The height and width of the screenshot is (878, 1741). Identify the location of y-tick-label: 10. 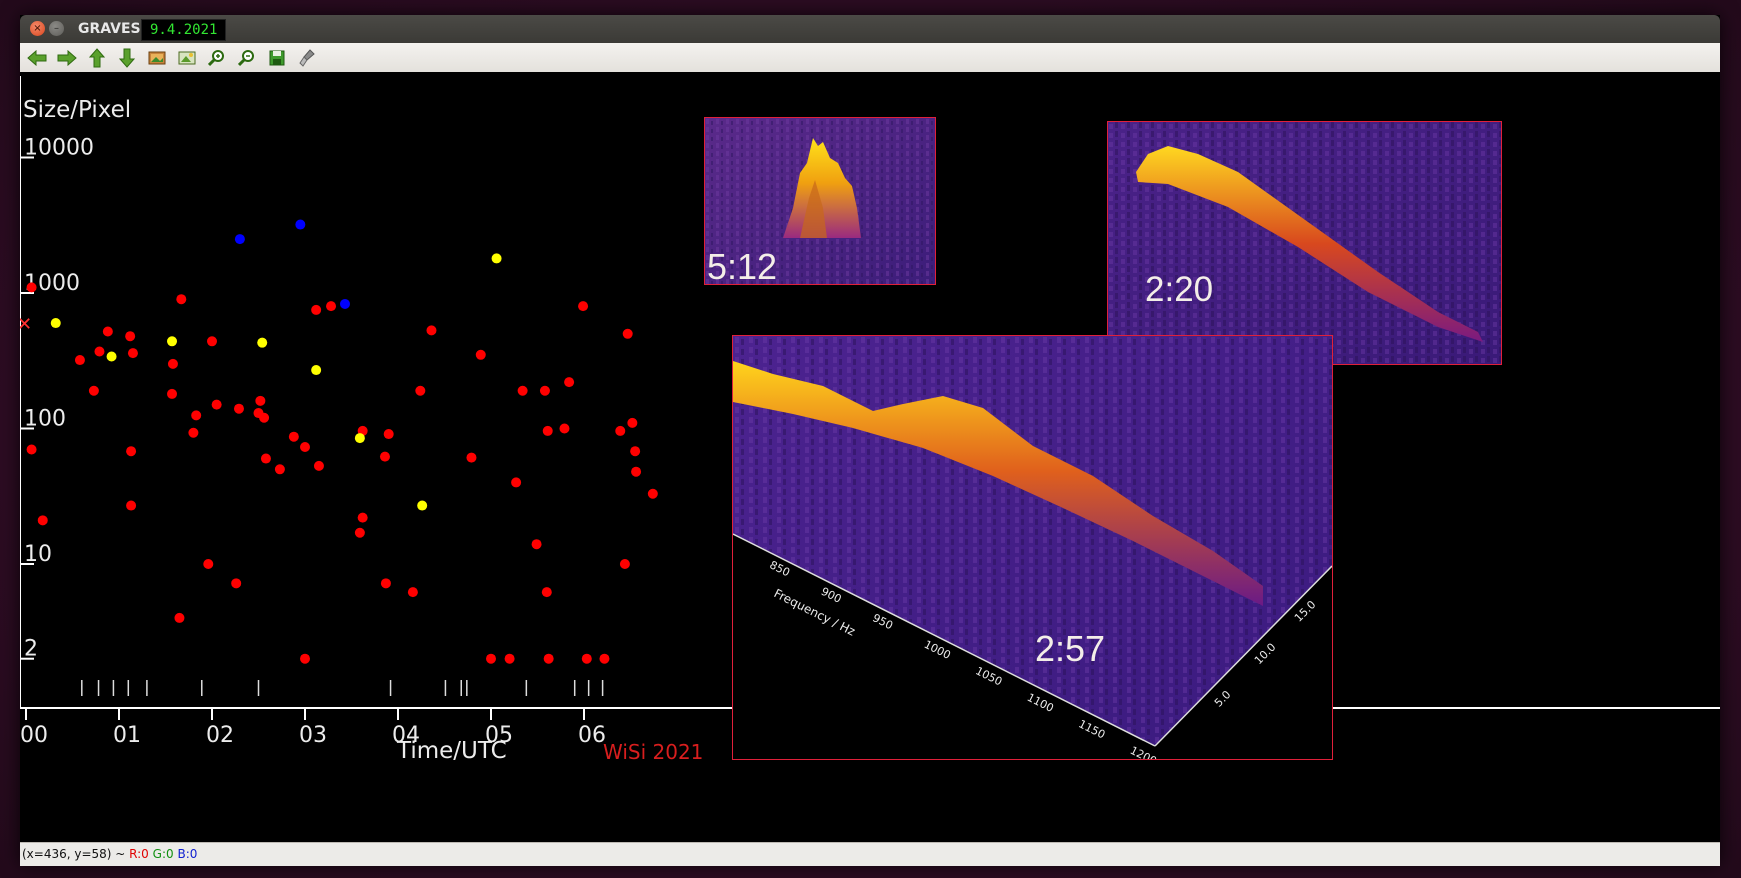
(38, 554).